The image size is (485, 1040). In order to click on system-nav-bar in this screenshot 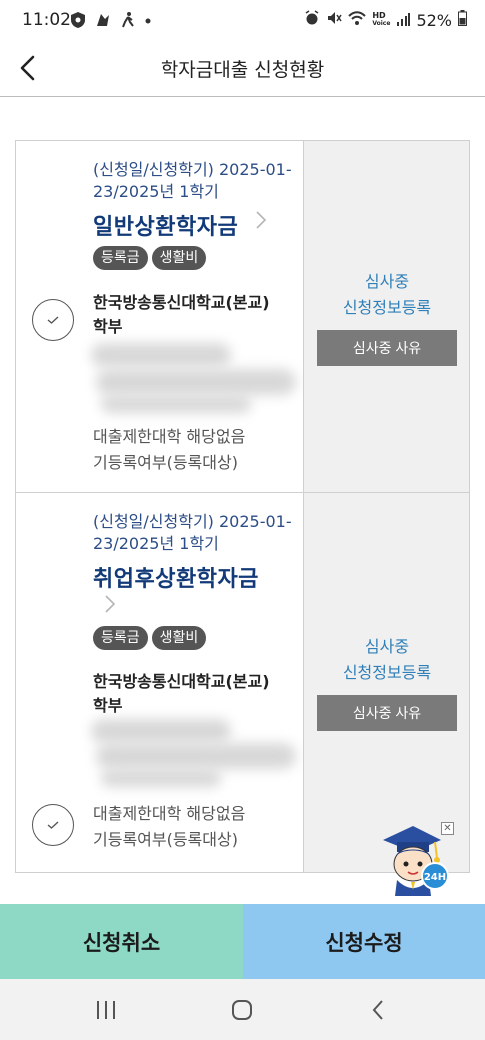, I will do `click(242, 1009)`.